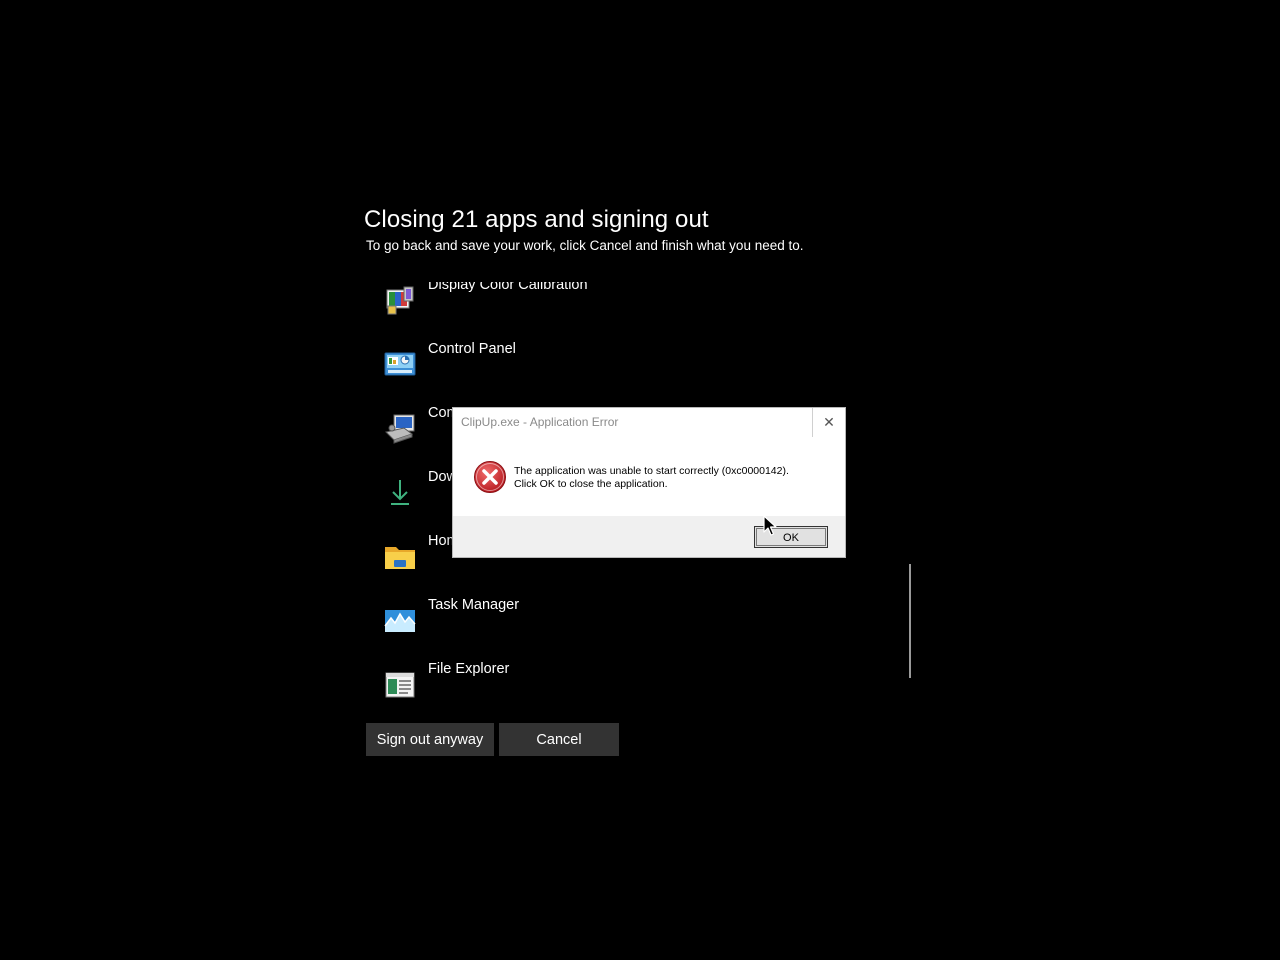 This screenshot has height=960, width=1280. Describe the element at coordinates (400, 492) in the screenshot. I see `download-icon` at that location.